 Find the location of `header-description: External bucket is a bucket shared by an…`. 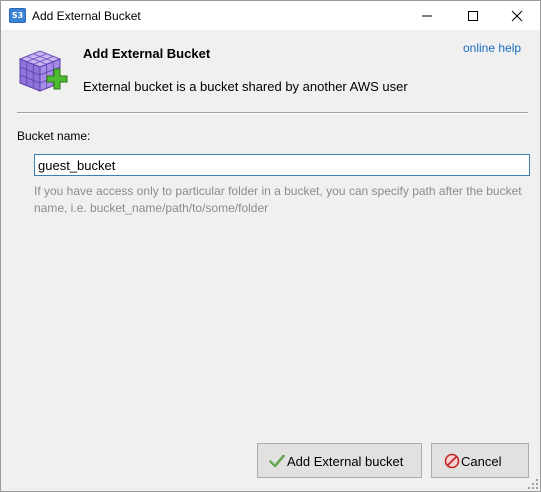

header-description: External bucket is a bucket shared by an… is located at coordinates (245, 86).